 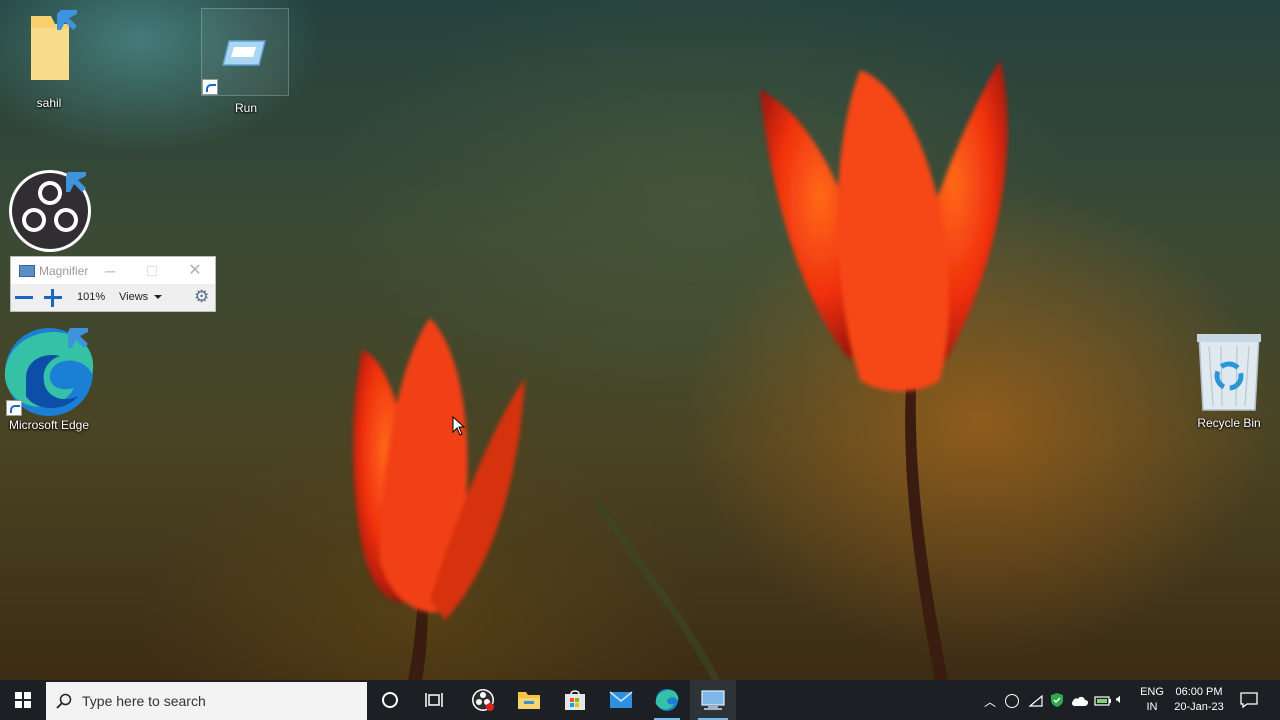 I want to click on volume-speaker-icon: 🔈︎, so click(x=1120, y=699).